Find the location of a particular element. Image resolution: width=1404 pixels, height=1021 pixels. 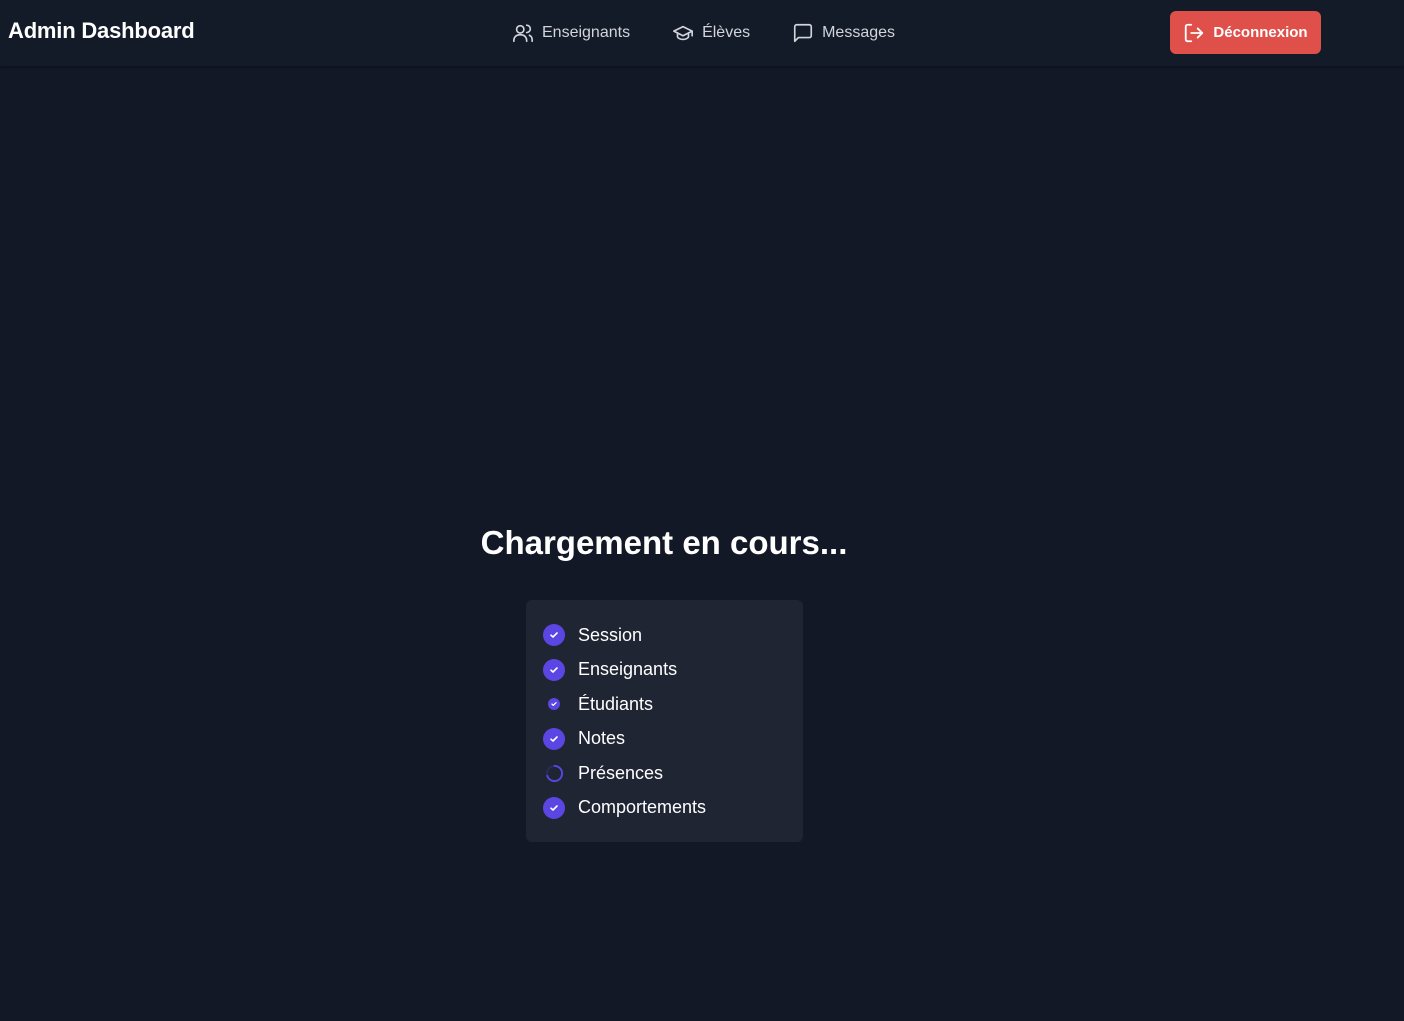

loading-step-notes: Notes is located at coordinates (673, 739).